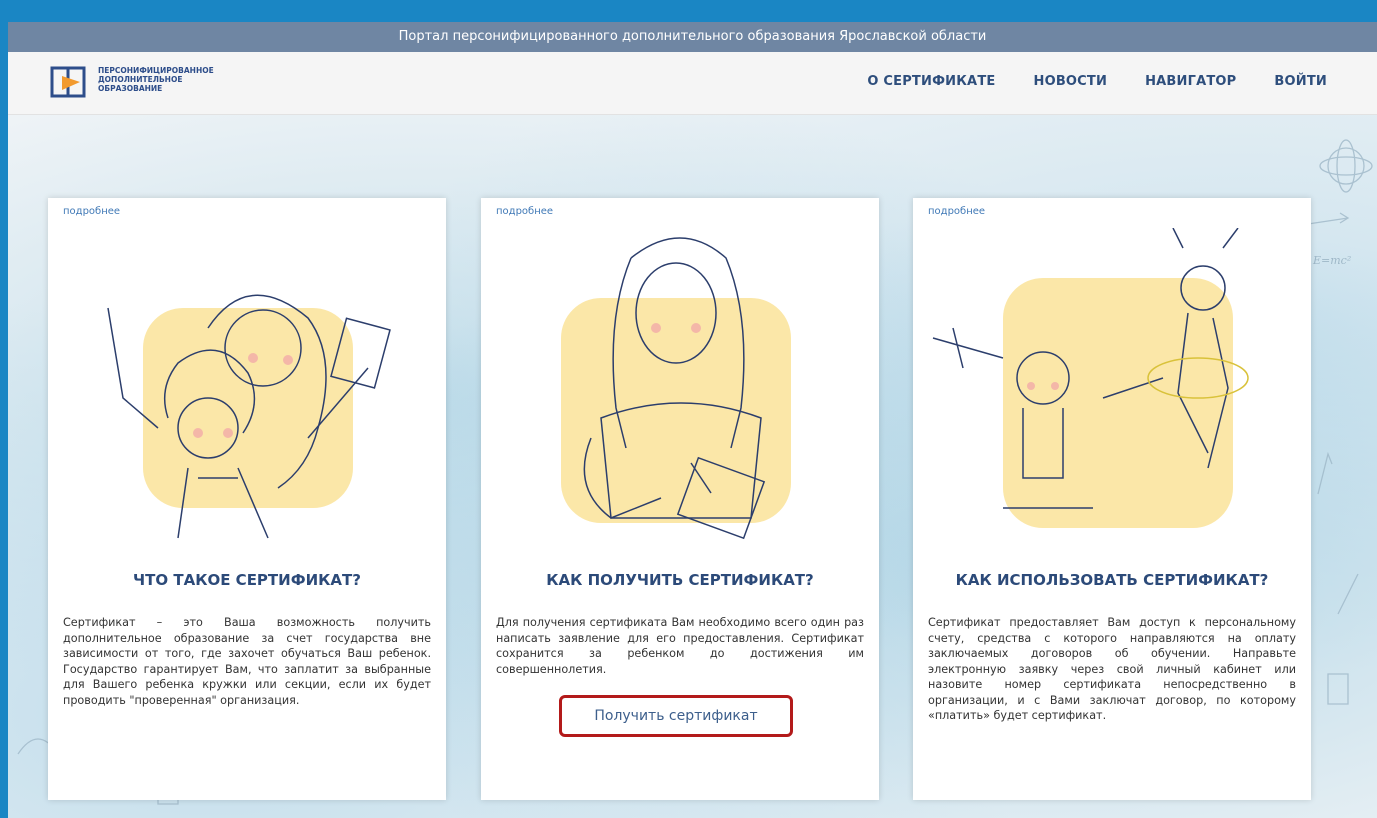 The width and height of the screenshot is (1377, 818). What do you see at coordinates (931, 81) in the screenshot?
I see `nav-item-about-certificate: О СЕРТИФИКАТЕ` at bounding box center [931, 81].